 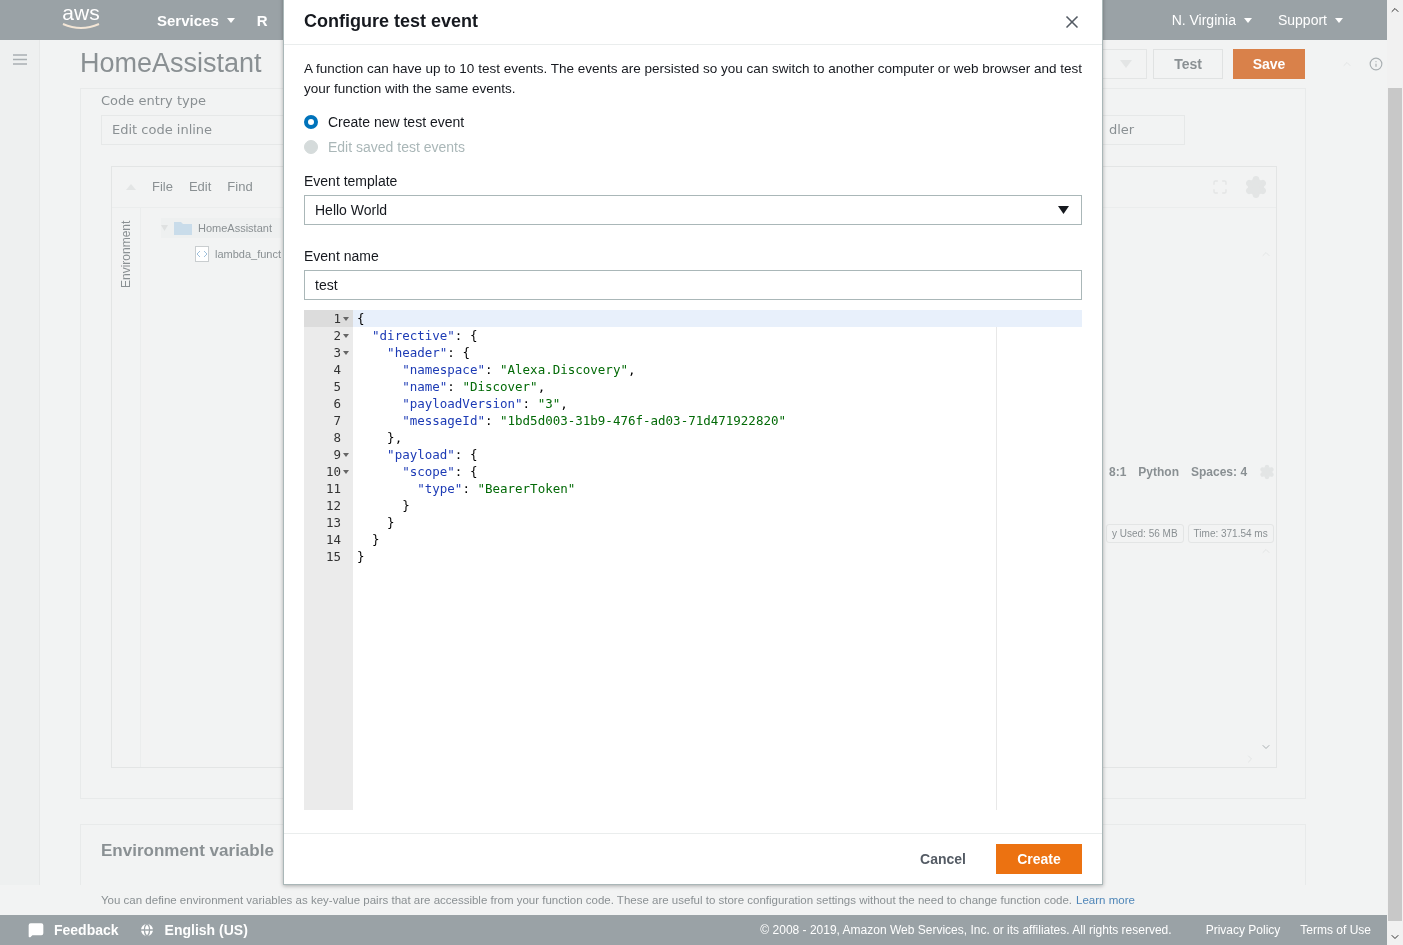 I want to click on file-name: lambda_funct, so click(x=248, y=253).